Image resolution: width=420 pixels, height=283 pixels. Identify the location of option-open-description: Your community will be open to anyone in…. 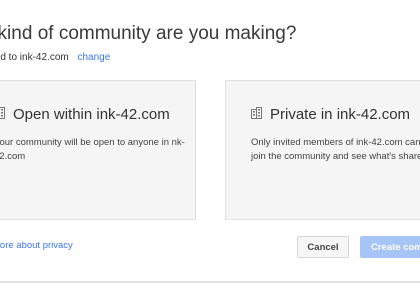
(92, 149).